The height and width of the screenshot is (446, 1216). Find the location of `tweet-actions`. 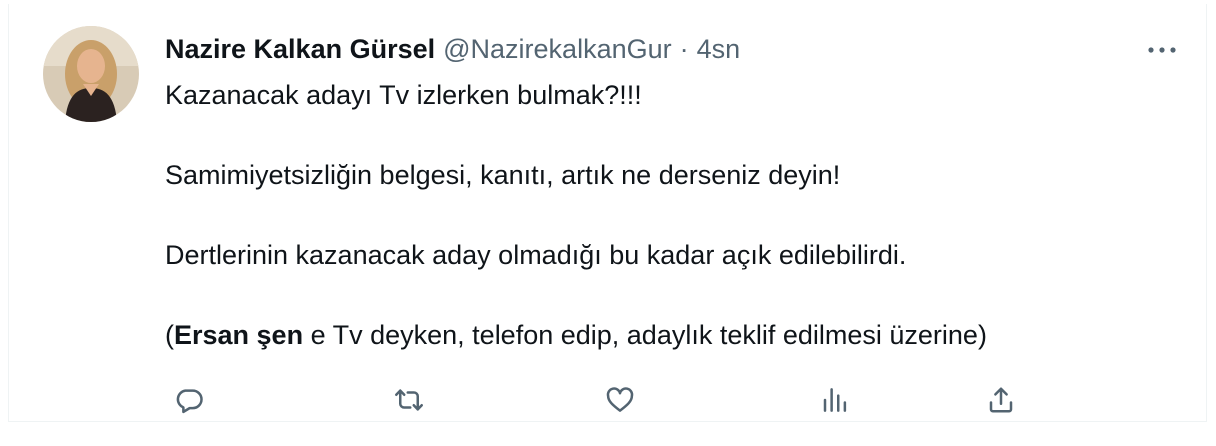

tweet-actions is located at coordinates (600, 400).